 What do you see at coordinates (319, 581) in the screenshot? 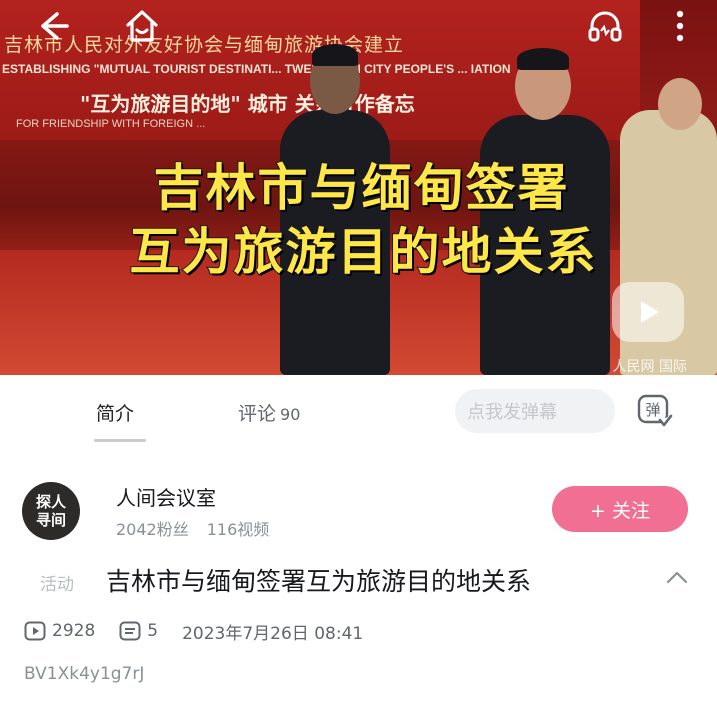
I see `video-title: 吉林市与缅甸签署互为旅游目的地关系` at bounding box center [319, 581].